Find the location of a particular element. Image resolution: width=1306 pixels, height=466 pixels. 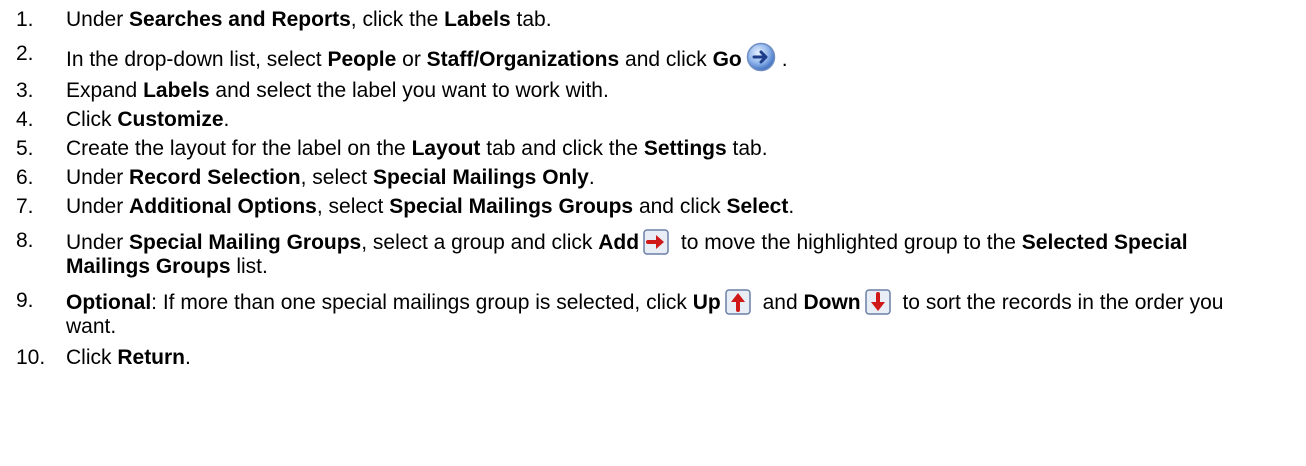

step-number: 9. is located at coordinates (25, 300).